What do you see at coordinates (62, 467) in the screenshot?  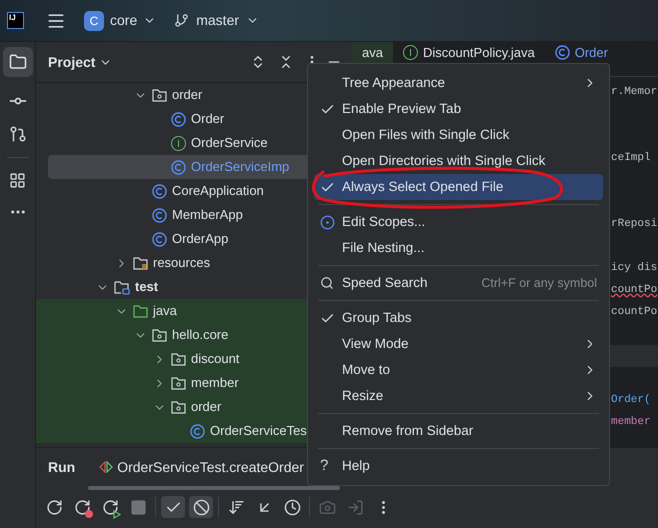 I see `run-tab: Run` at bounding box center [62, 467].